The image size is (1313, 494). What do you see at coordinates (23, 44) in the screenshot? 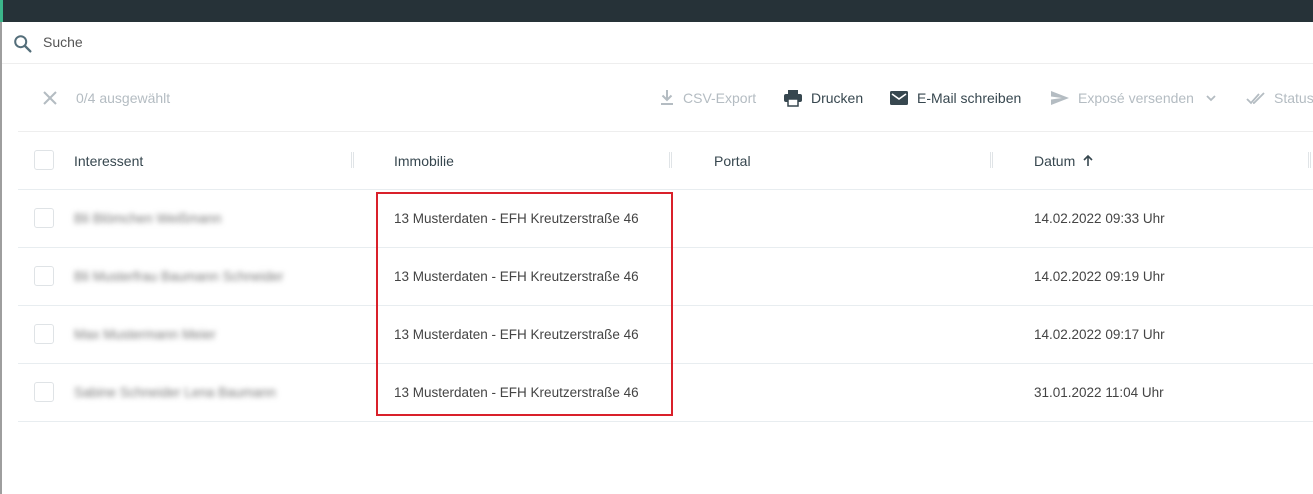
I see `search-icon` at bounding box center [23, 44].